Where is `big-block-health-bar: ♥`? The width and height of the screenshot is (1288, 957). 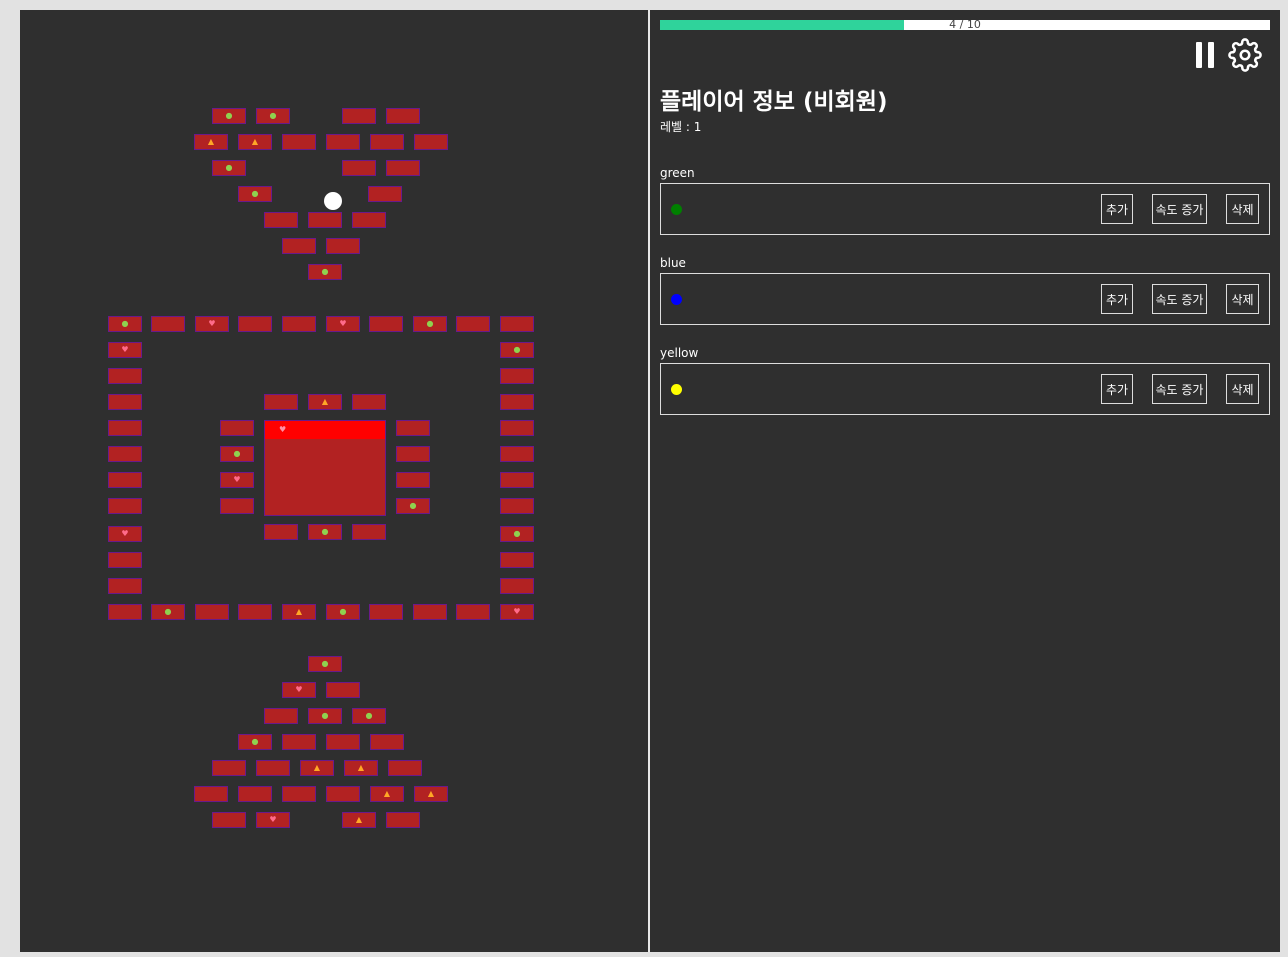
big-block-health-bar: ♥ is located at coordinates (325, 430).